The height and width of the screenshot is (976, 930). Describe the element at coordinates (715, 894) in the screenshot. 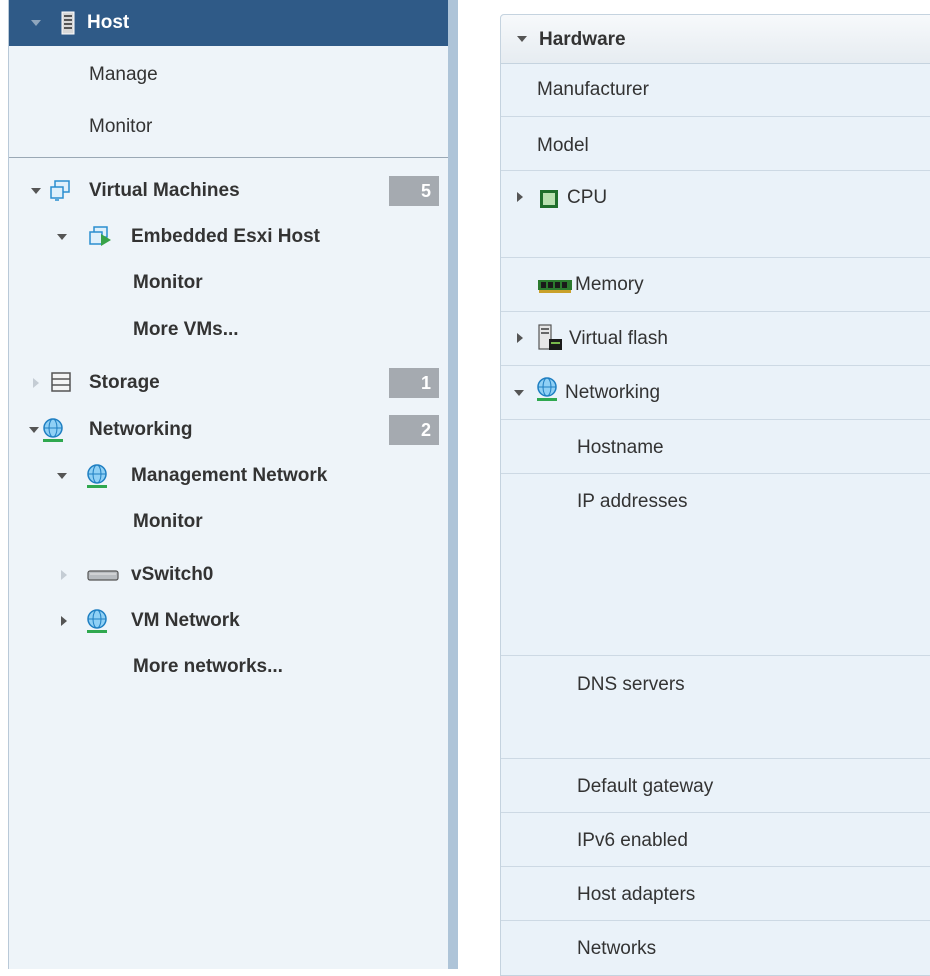

I see `hw-row-host-adapters: Host adapters` at that location.